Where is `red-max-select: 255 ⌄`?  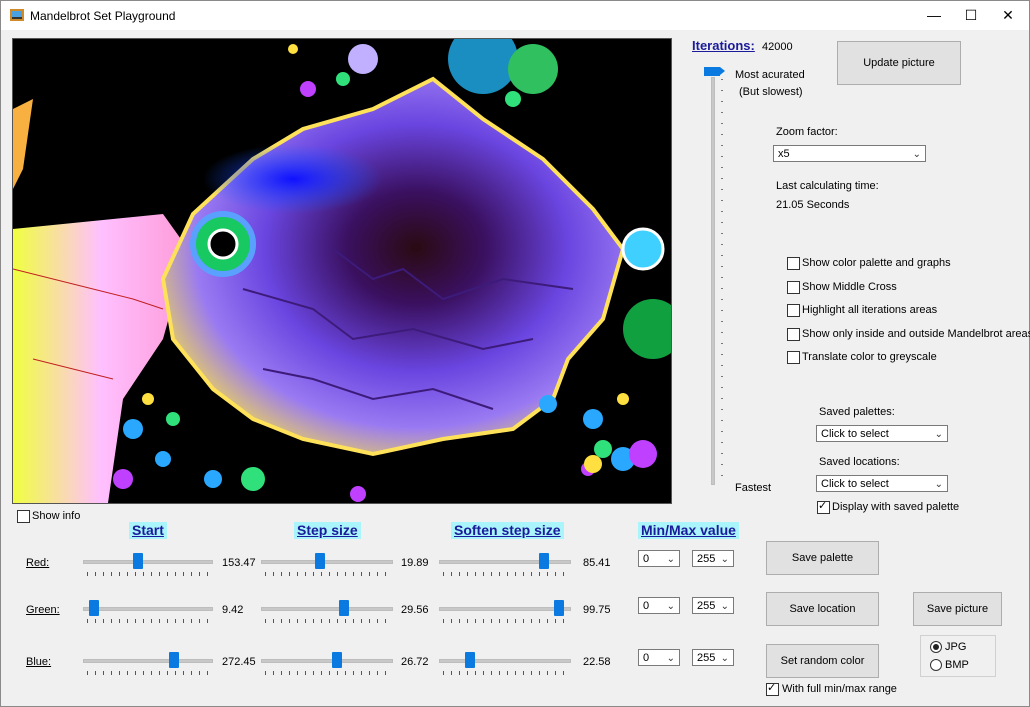
red-max-select: 255 ⌄ is located at coordinates (713, 558).